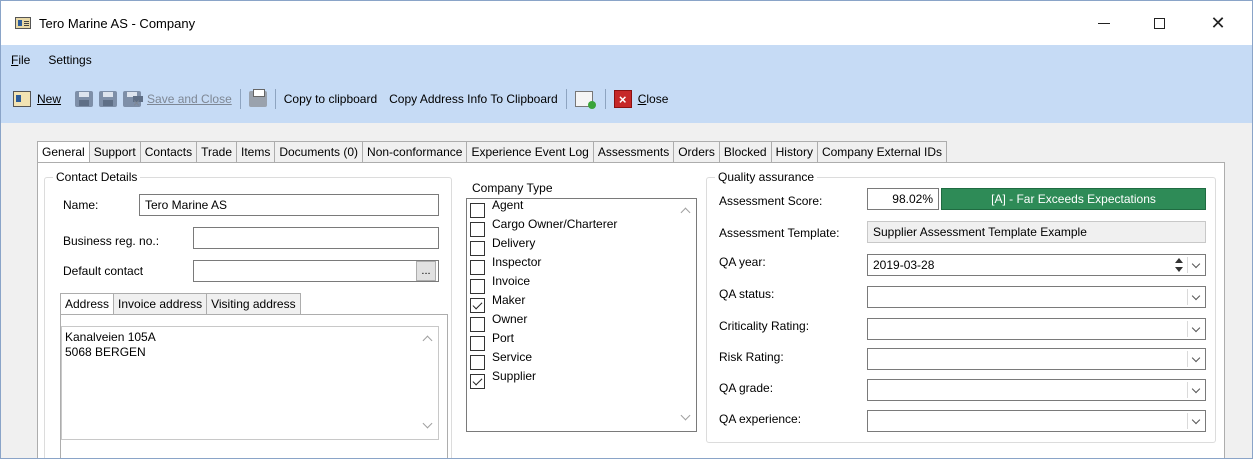  What do you see at coordinates (904, 265) in the screenshot?
I see `qa-year-value: 2019-03-28` at bounding box center [904, 265].